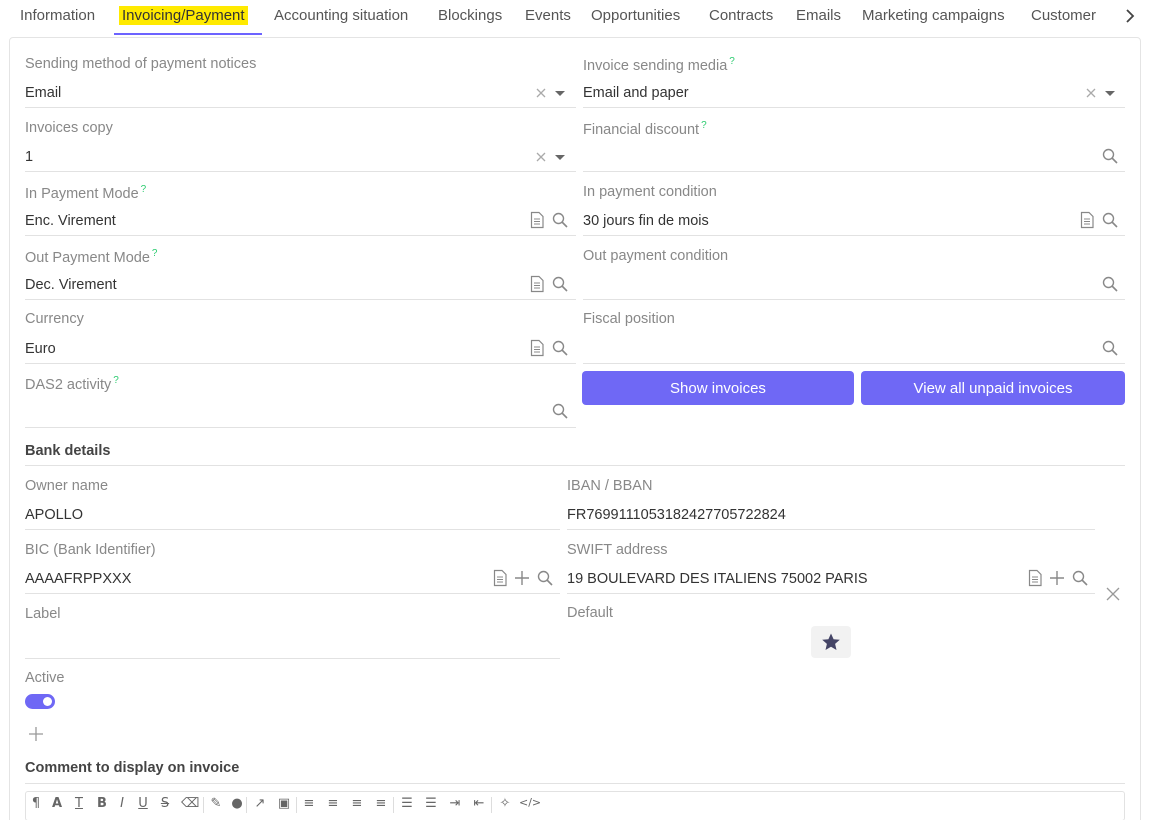 The image size is (1155, 820). I want to click on swift-input: 19 BOULEVARD DES ITALIENS 75002 PARIS, so click(717, 579).